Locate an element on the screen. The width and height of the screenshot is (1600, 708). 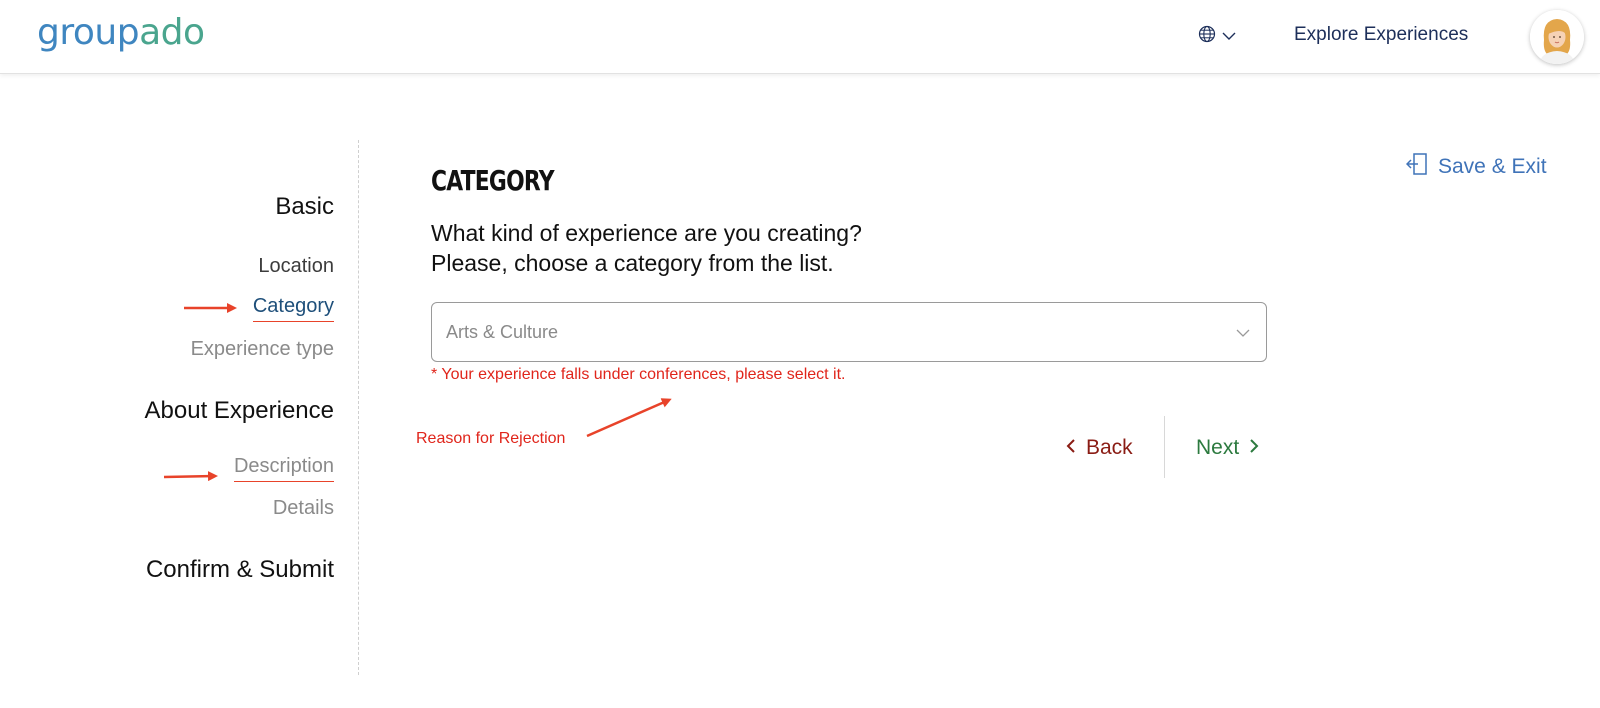
explore-experiences-link: Explore Experiences is located at coordinates (1381, 35).